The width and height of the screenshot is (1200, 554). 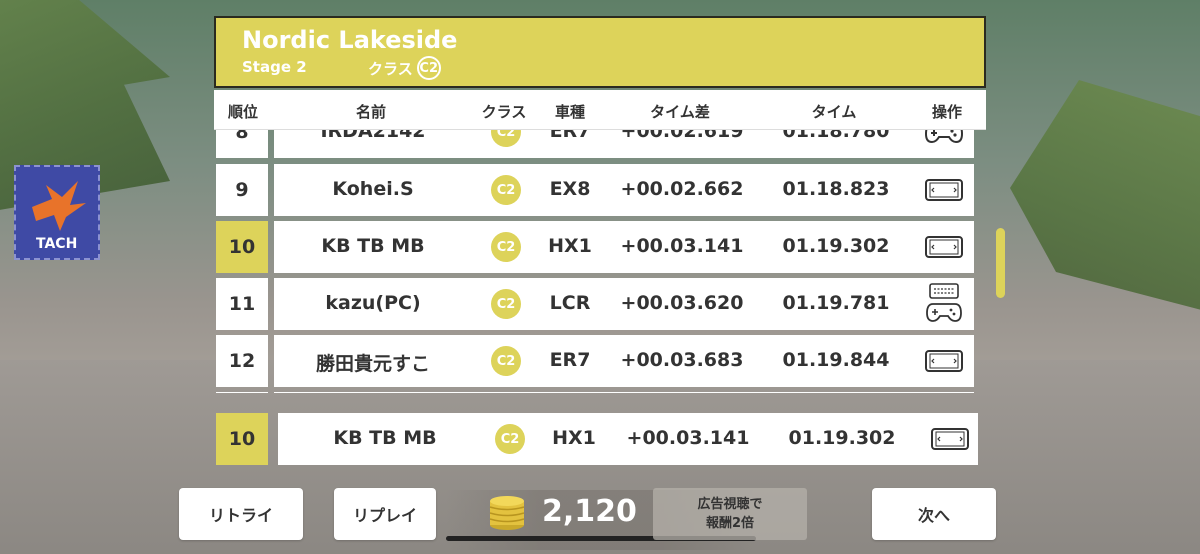 What do you see at coordinates (944, 137) in the screenshot?
I see `gamepad-icon` at bounding box center [944, 137].